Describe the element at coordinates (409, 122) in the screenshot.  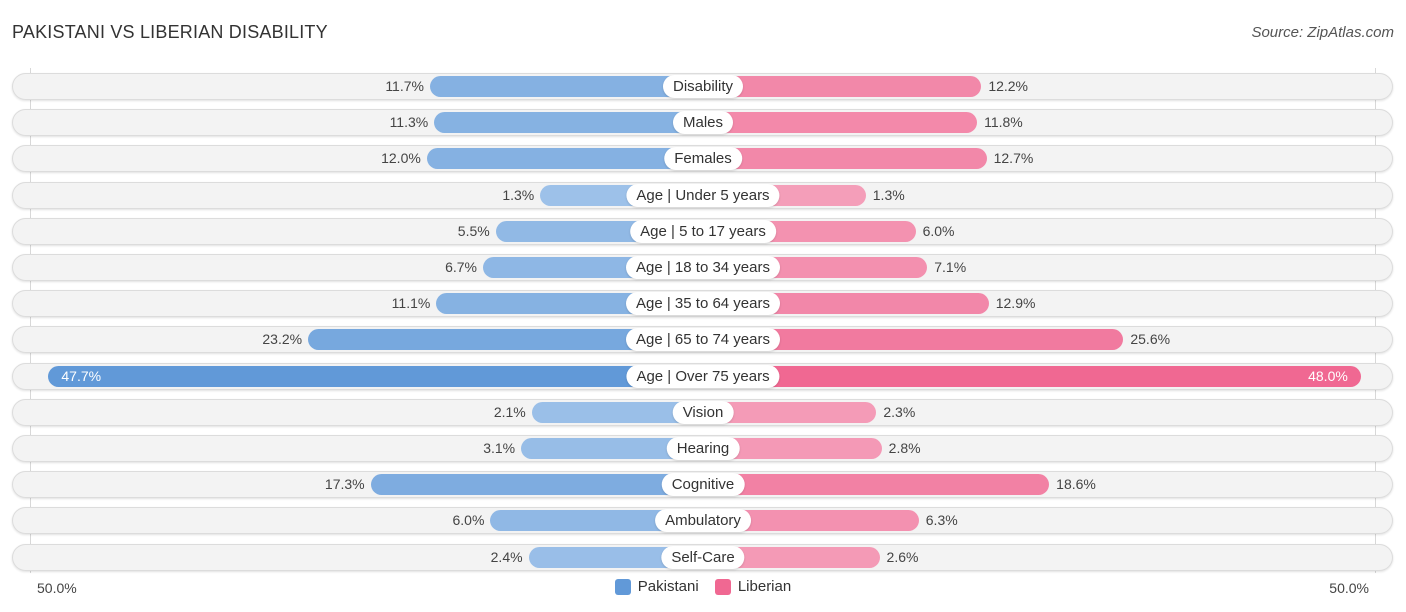
I see `value-label-pakistani: 11.3%` at that location.